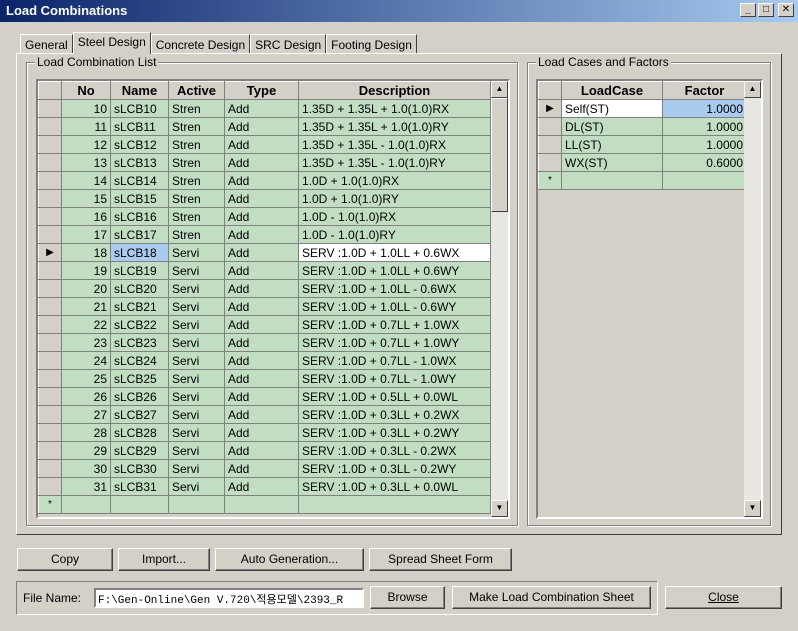 The height and width of the screenshot is (631, 798). I want to click on cell-description: SERV :1.0D + 1.0LL + 0.6WX, so click(394, 252).